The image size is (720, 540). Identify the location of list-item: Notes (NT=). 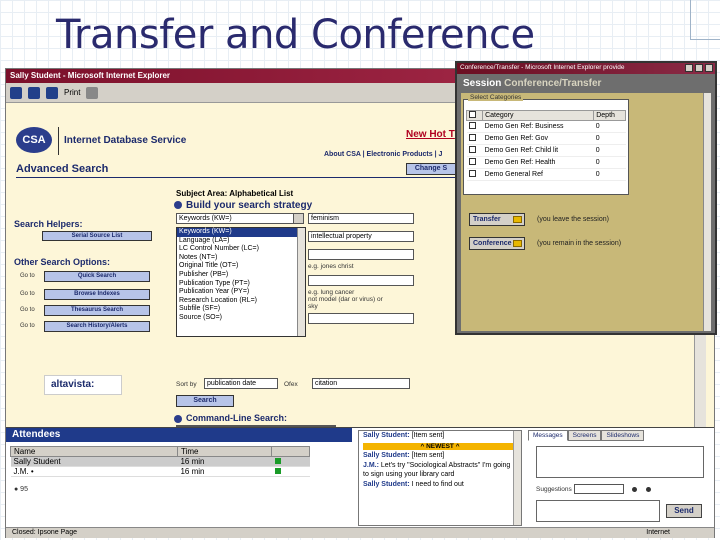
(241, 258).